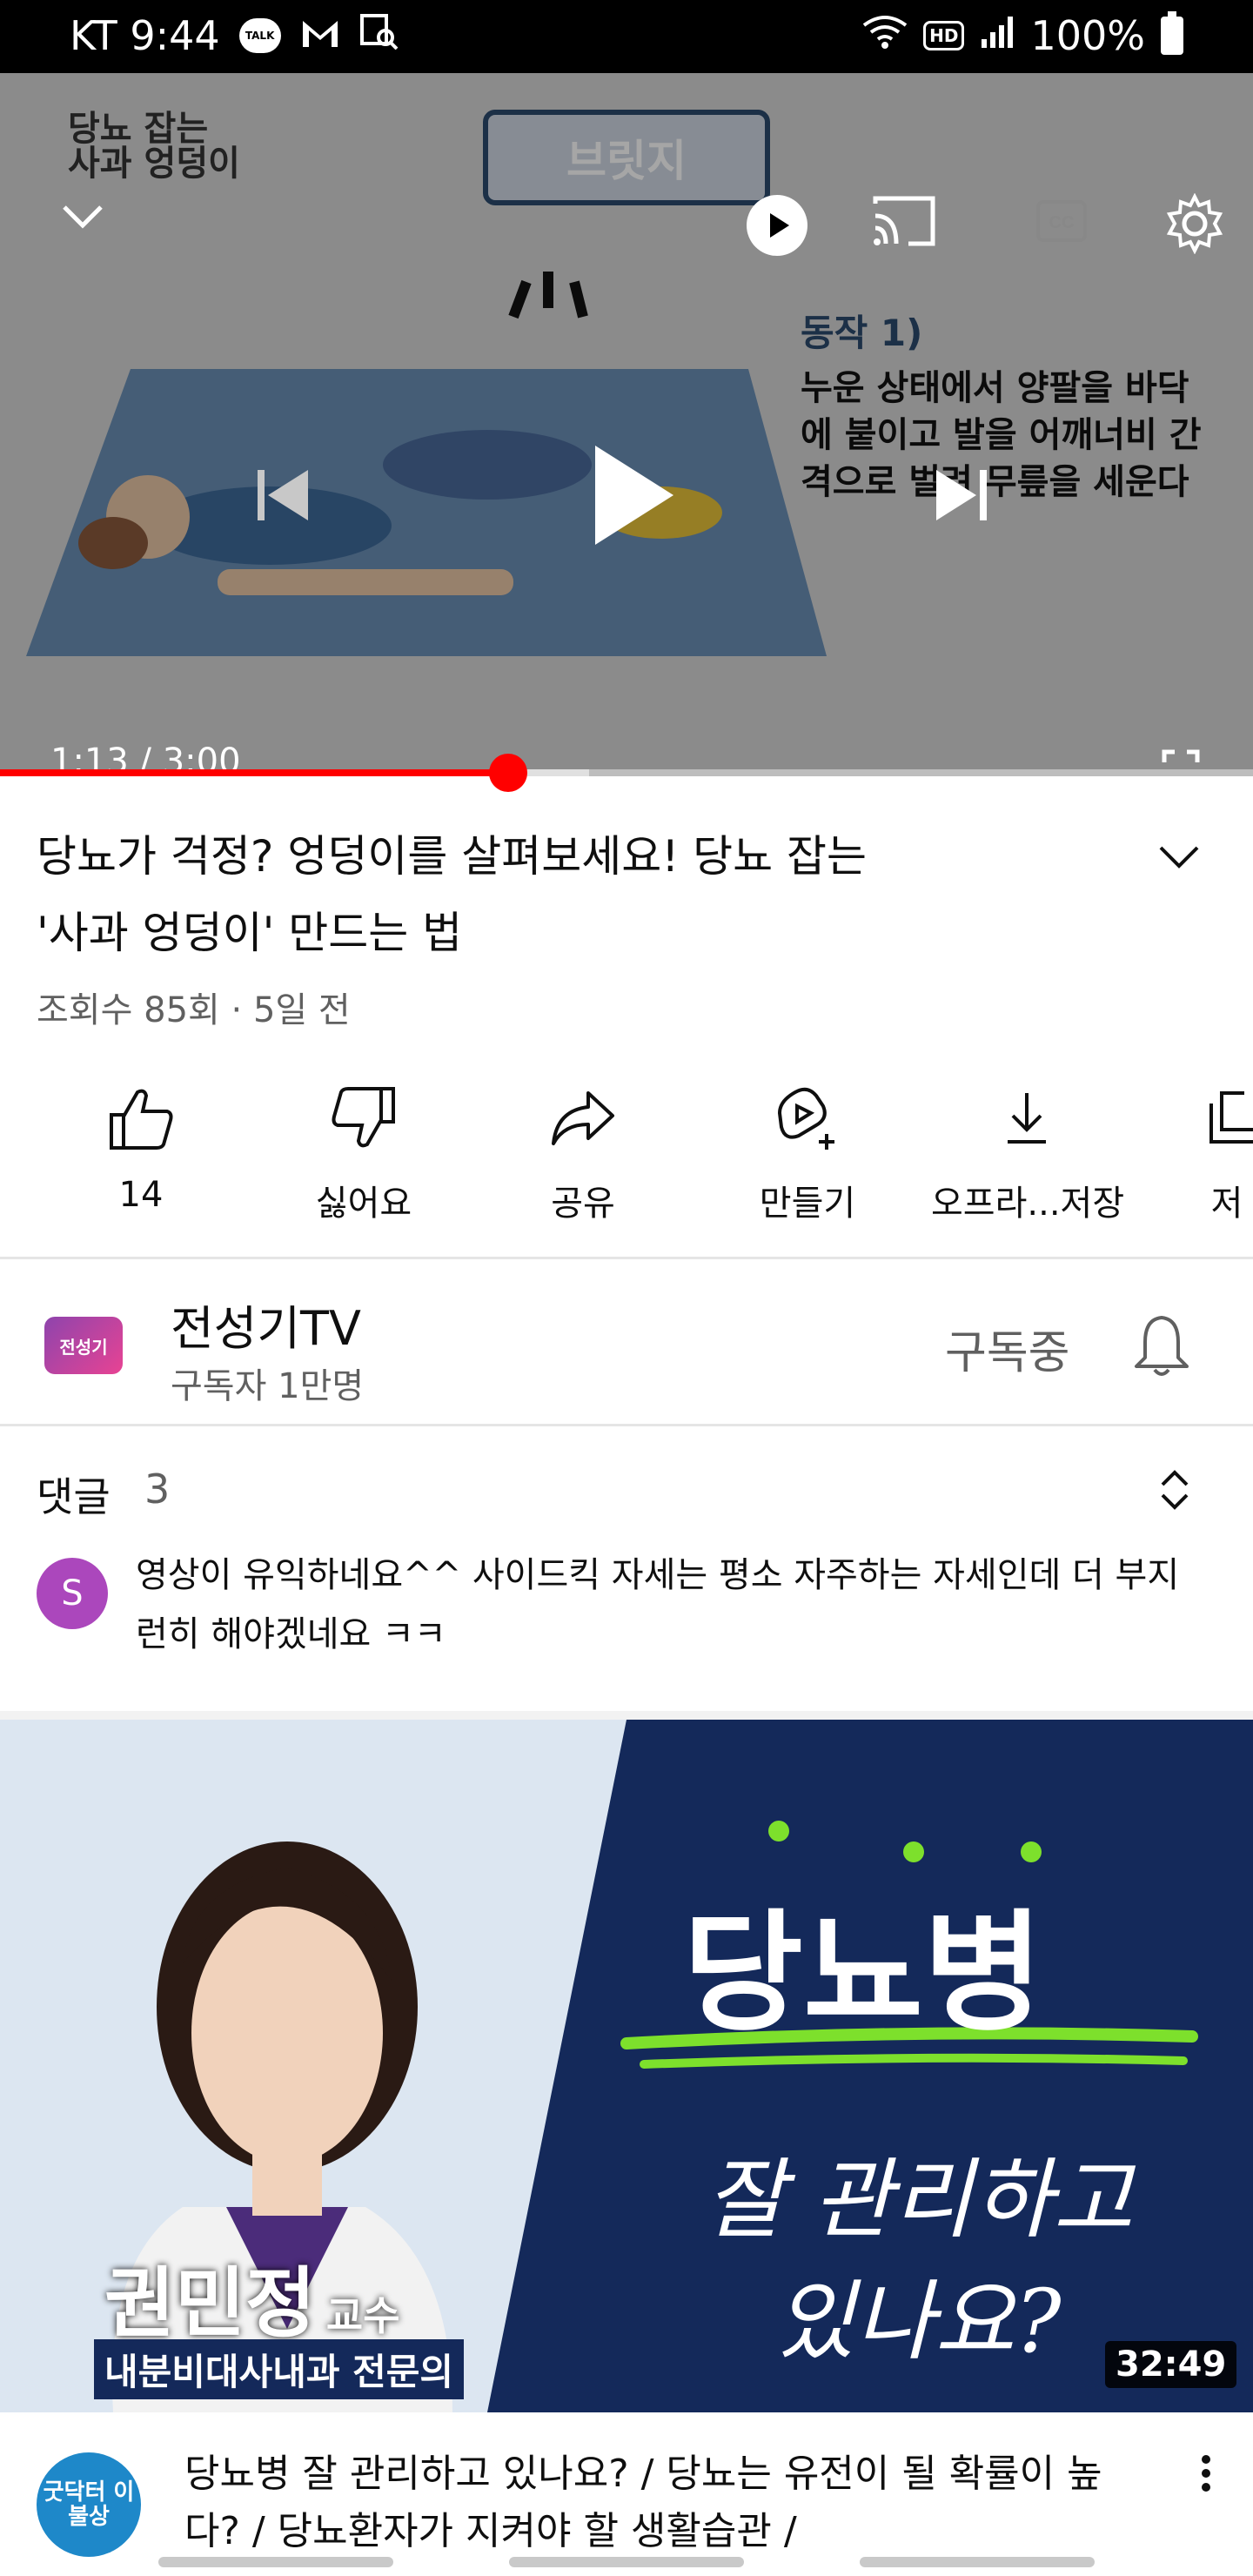 The image size is (1253, 2576). What do you see at coordinates (944, 35) in the screenshot?
I see `hd-voice-icon: HD` at bounding box center [944, 35].